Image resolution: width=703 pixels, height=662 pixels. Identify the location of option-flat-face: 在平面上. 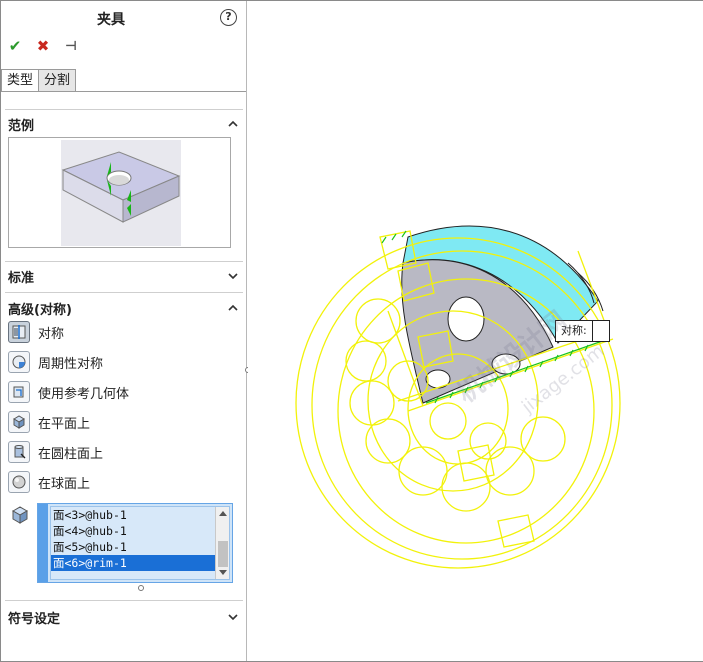
(49, 422).